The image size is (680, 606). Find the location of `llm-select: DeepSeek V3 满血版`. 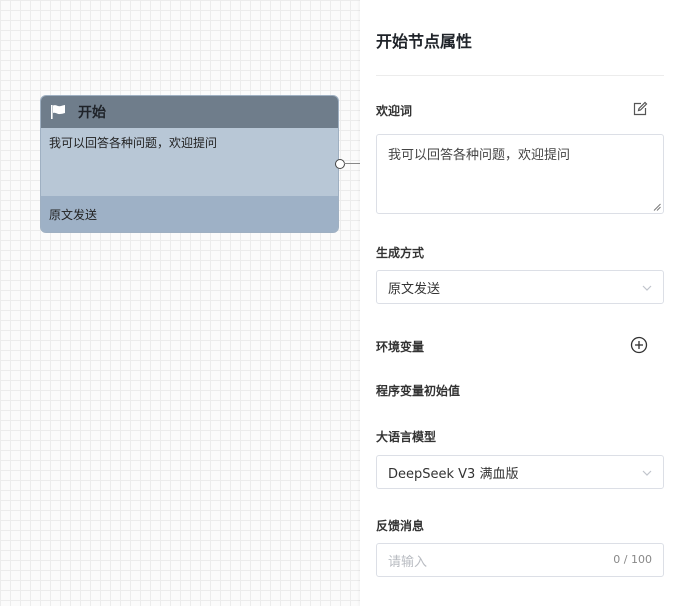

llm-select: DeepSeek V3 满血版 is located at coordinates (520, 472).